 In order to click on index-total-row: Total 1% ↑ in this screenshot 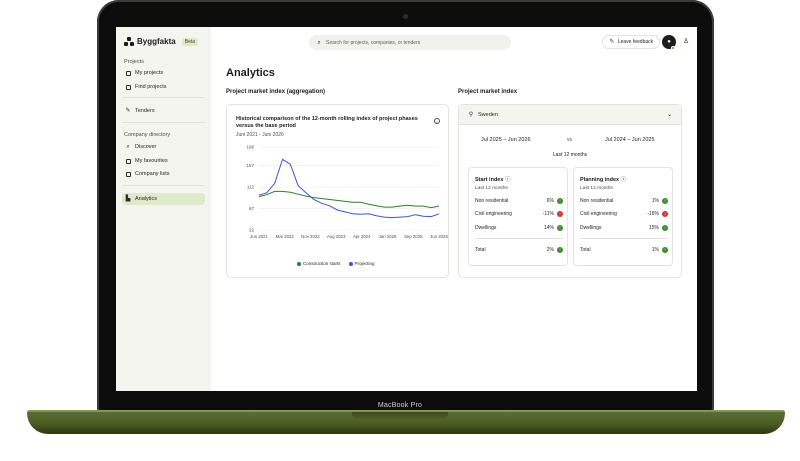, I will do `click(624, 249)`.